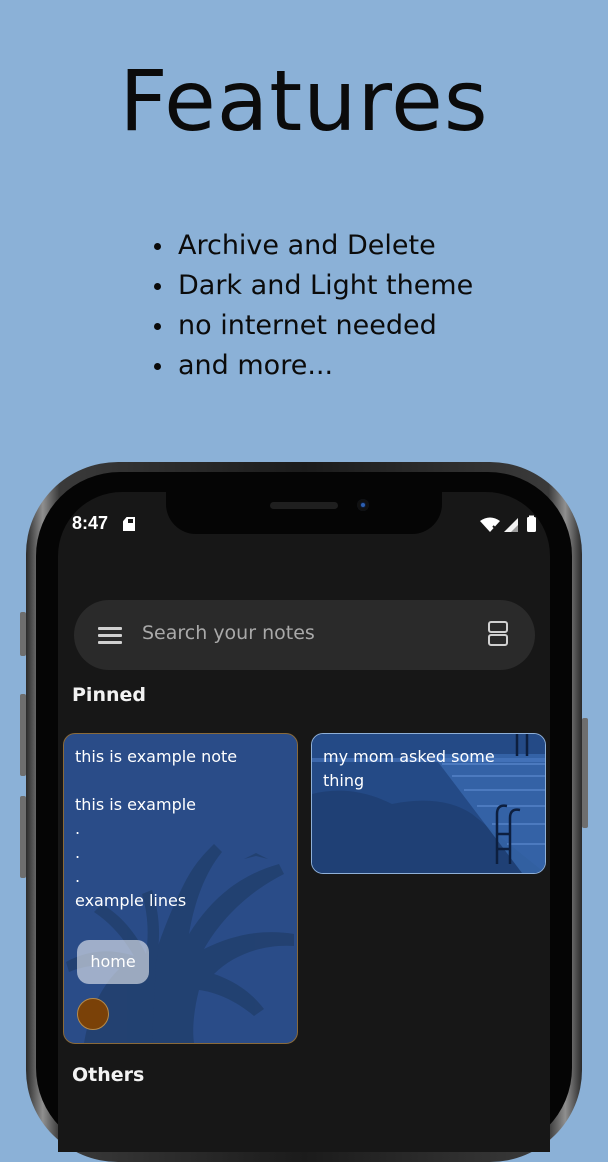 Image resolution: width=608 pixels, height=1162 pixels. Describe the element at coordinates (363, 505) in the screenshot. I see `front-camera` at that location.